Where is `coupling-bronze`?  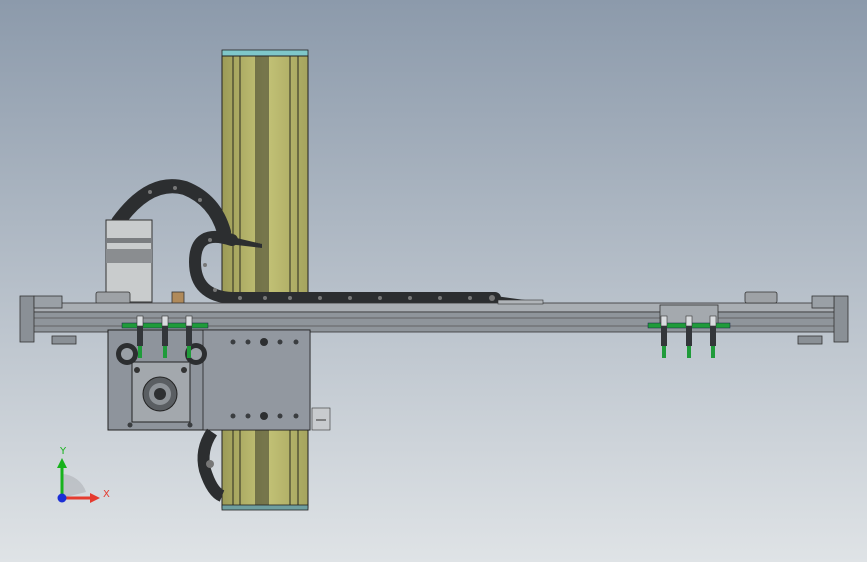
coupling-bronze is located at coordinates (178, 298).